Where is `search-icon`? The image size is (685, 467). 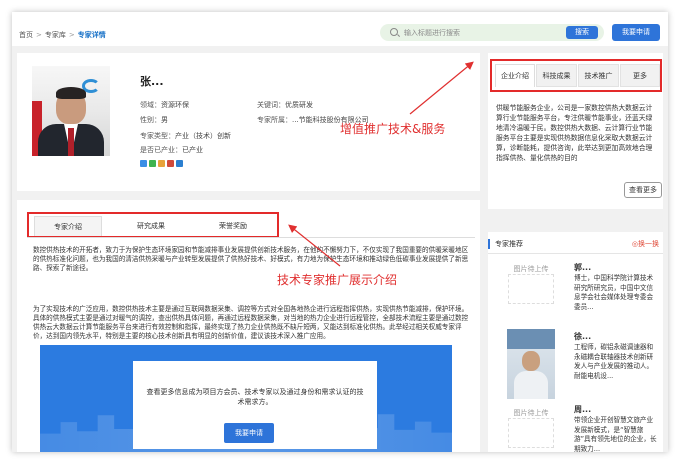
search-icon is located at coordinates (394, 32).